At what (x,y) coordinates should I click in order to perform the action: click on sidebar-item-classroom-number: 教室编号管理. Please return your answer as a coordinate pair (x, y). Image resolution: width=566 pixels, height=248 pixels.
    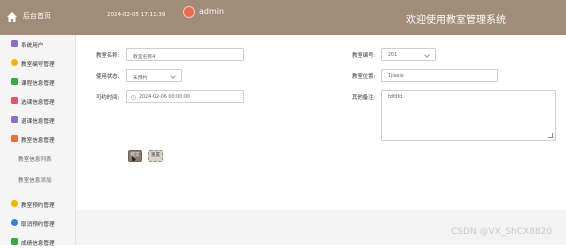
    Looking at the image, I should click on (38, 63).